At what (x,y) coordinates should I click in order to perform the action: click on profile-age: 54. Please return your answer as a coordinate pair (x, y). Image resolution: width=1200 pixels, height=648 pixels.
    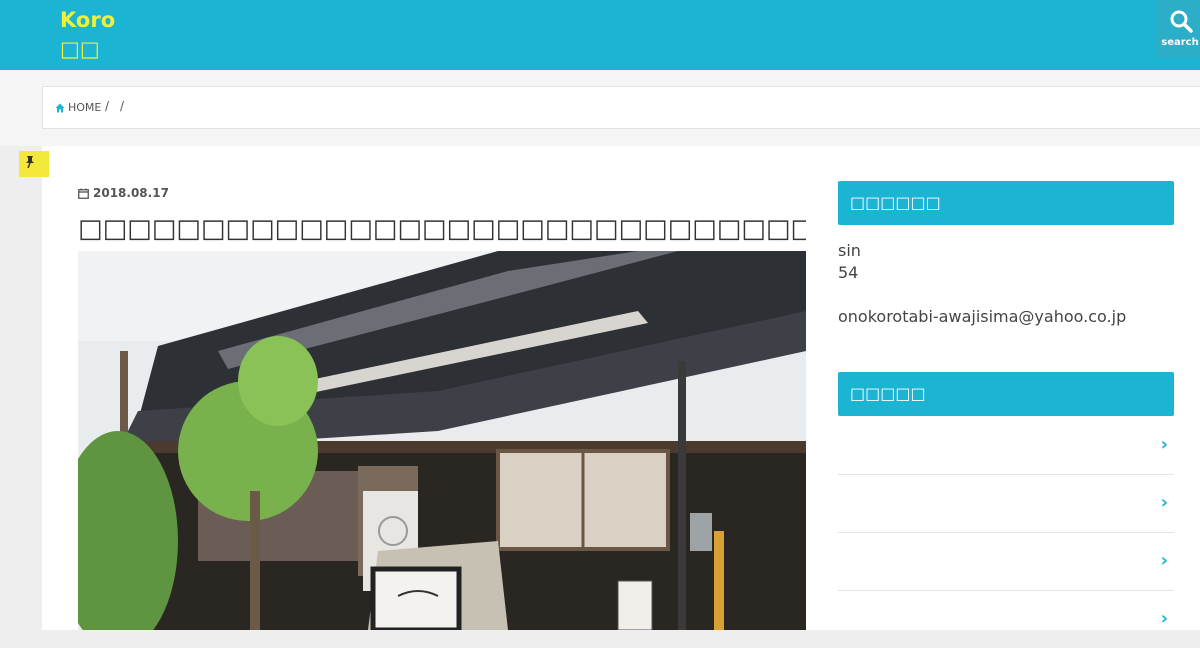
    Looking at the image, I should click on (848, 272).